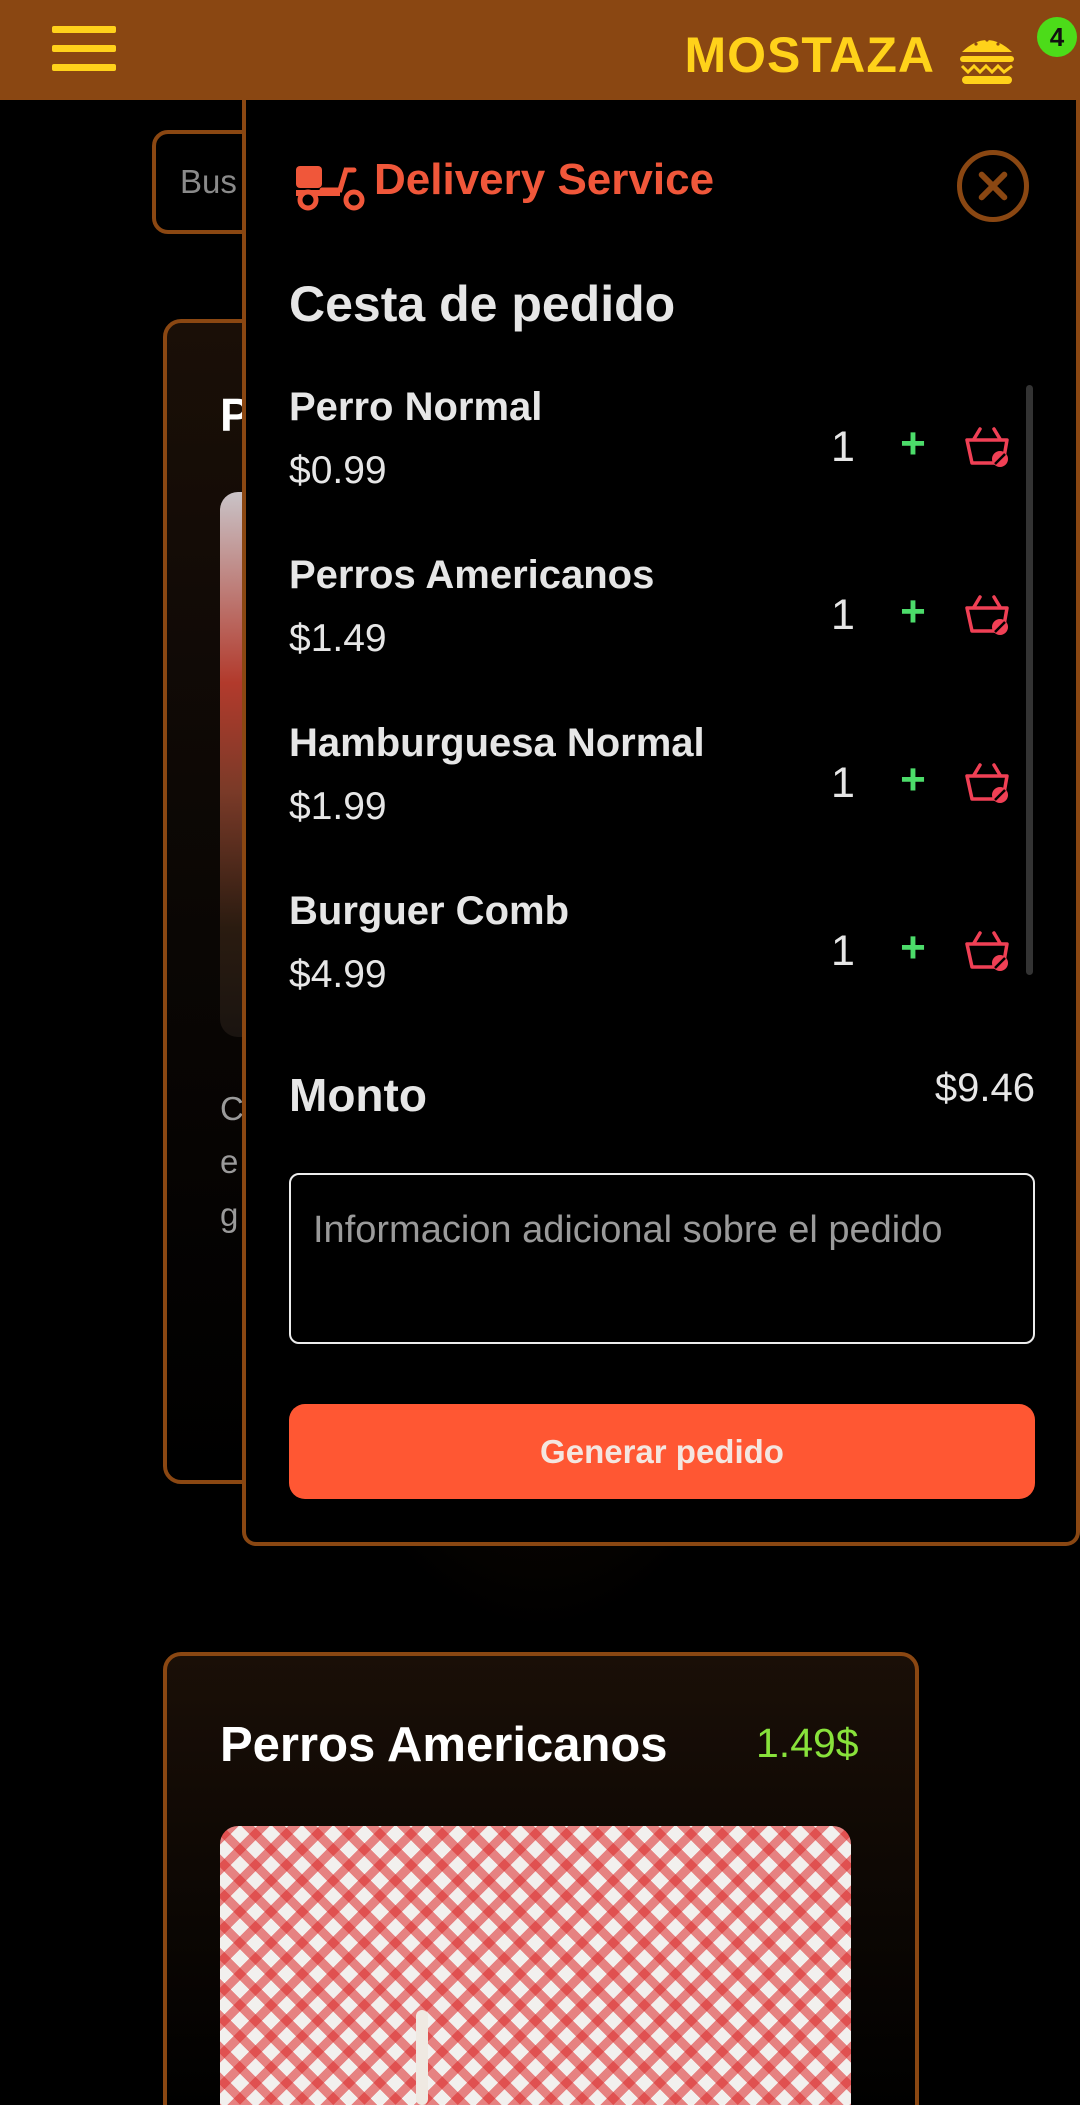 Image resolution: width=1080 pixels, height=2105 pixels. Describe the element at coordinates (656, 796) in the screenshot. I see `order-item: Hamburguesa Normal $1.99 1 +` at that location.